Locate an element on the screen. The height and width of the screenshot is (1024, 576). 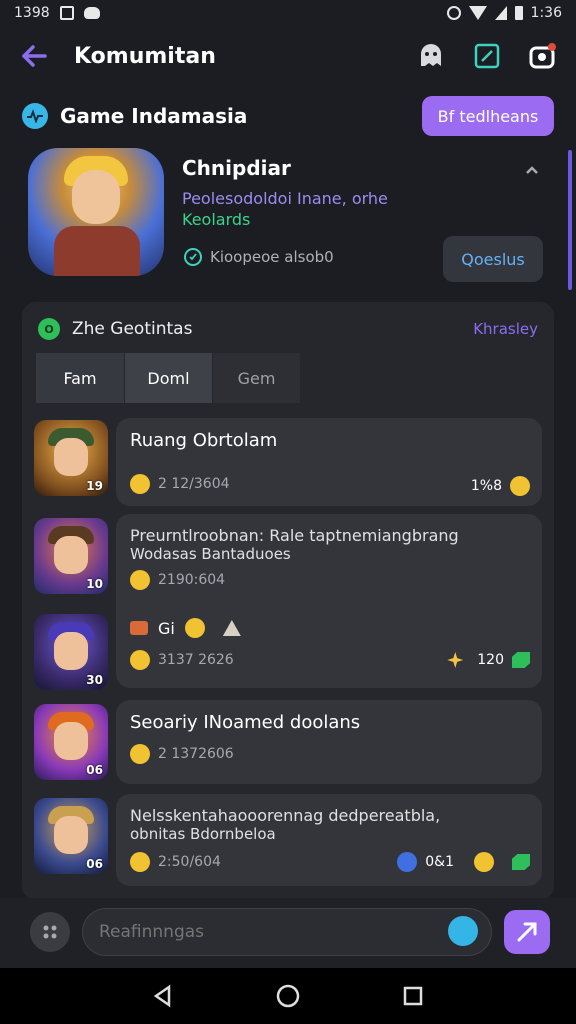
online-indicator-icon: O is located at coordinates (49, 329).